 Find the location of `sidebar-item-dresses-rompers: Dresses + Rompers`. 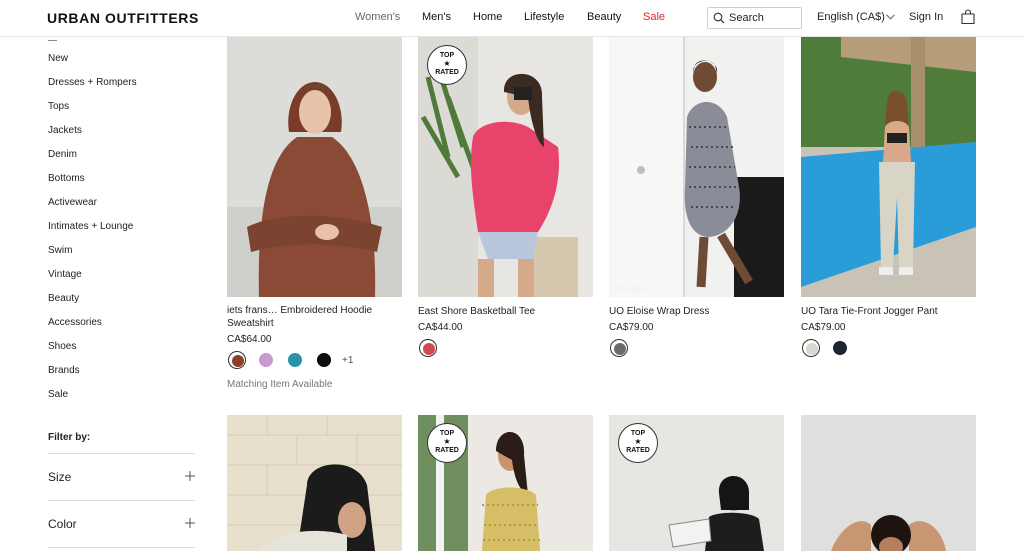

sidebar-item-dresses-rompers: Dresses + Rompers is located at coordinates (92, 82).